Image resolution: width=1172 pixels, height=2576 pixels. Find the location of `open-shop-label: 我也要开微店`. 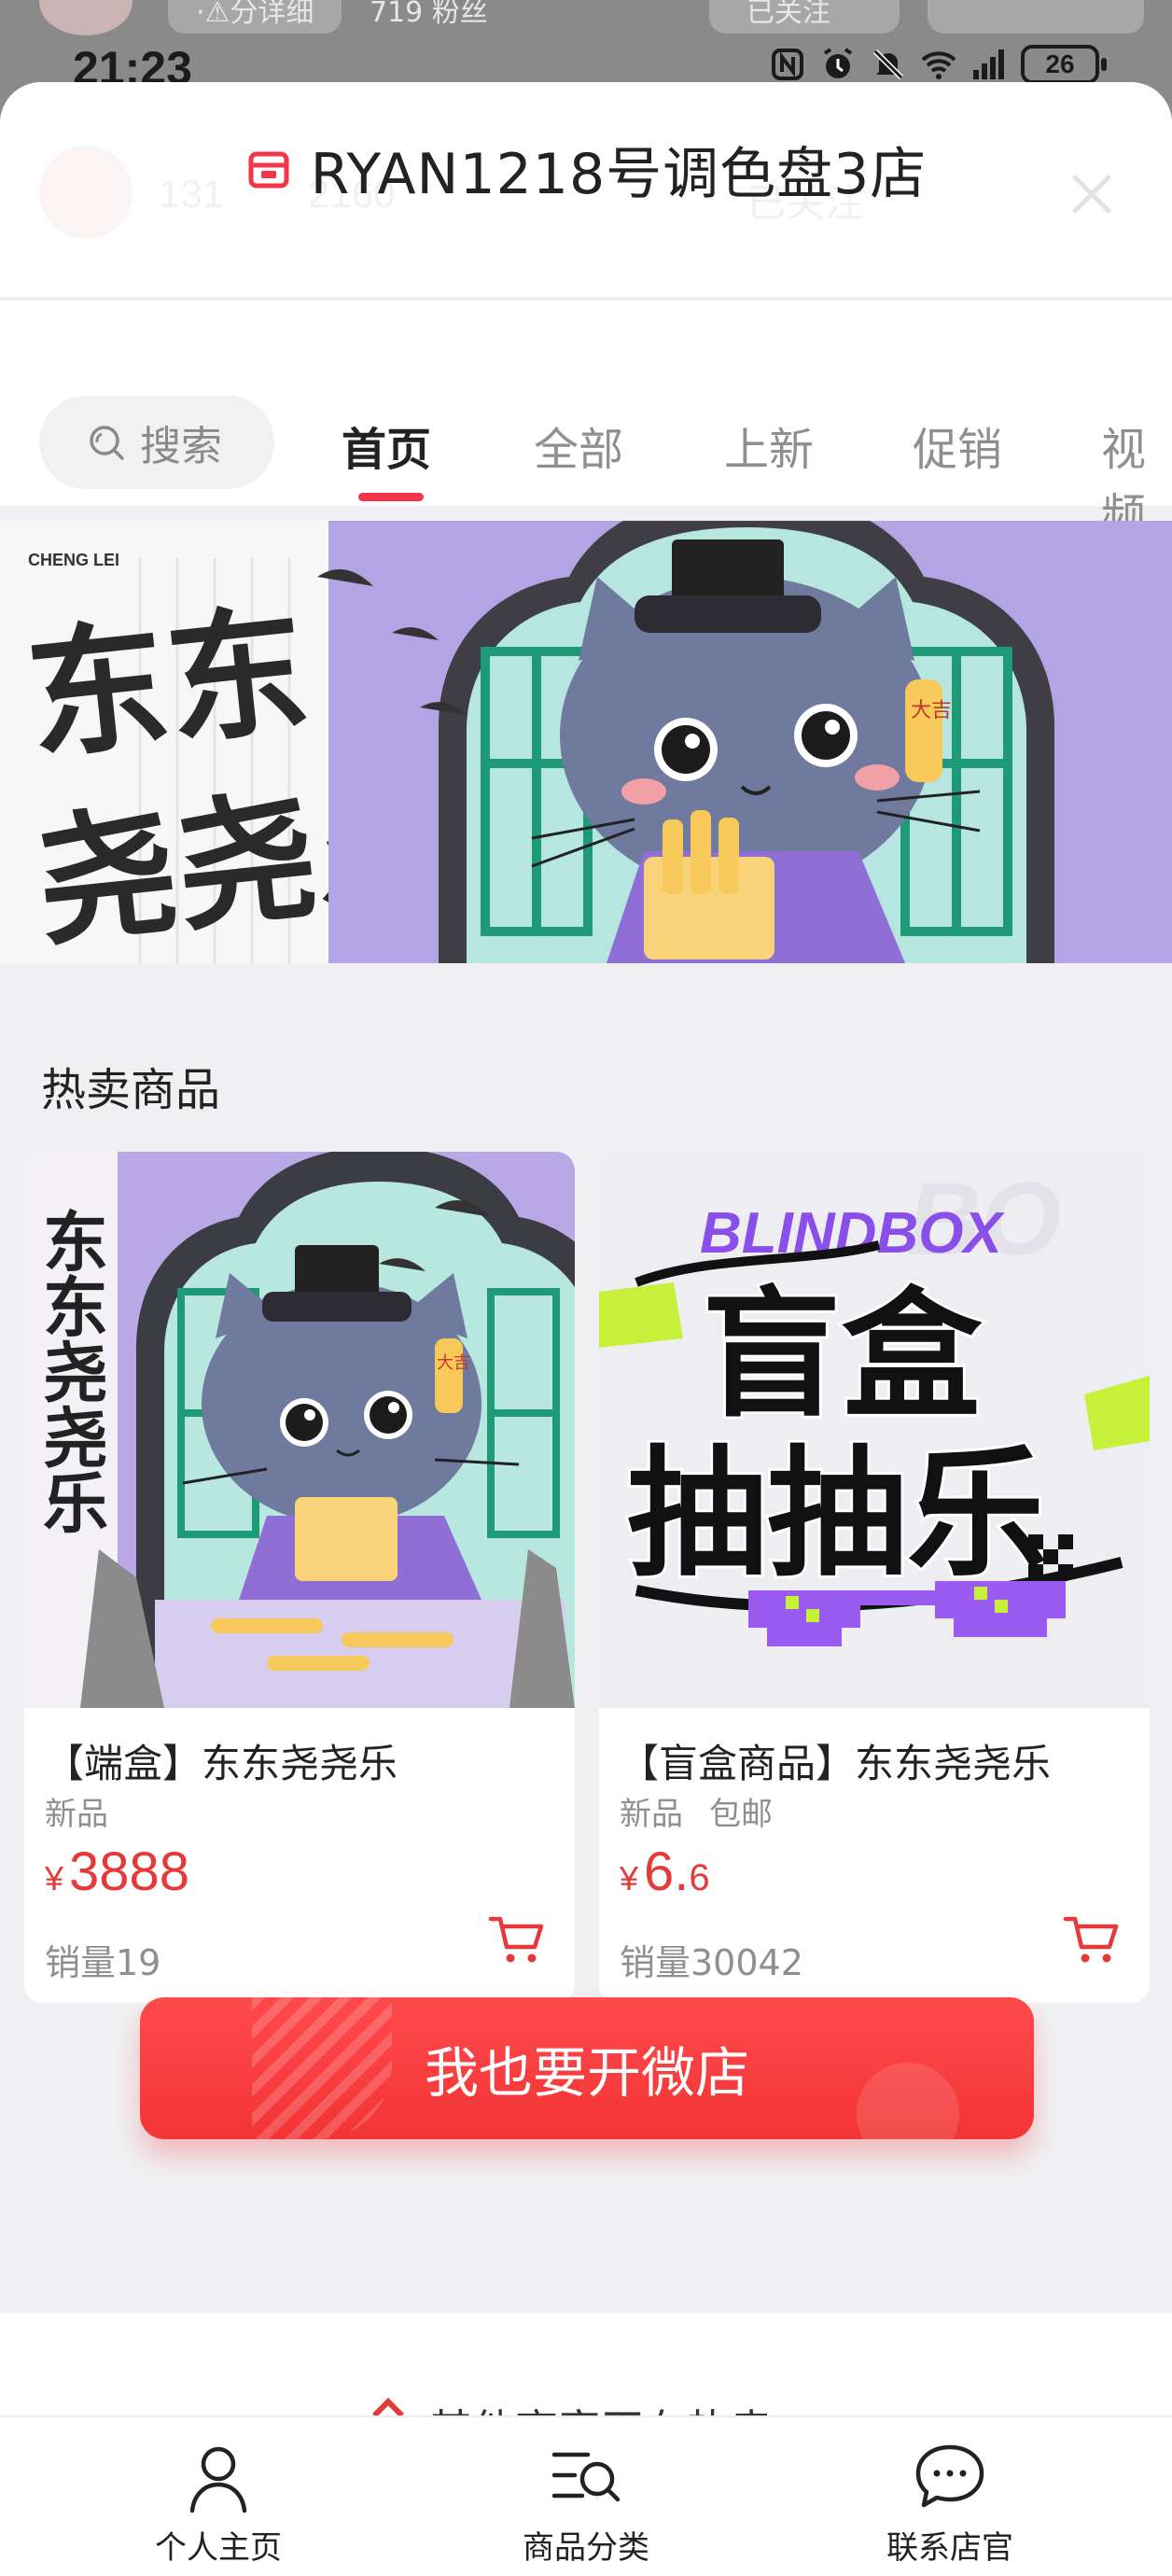

open-shop-label: 我也要开微店 is located at coordinates (586, 2073).